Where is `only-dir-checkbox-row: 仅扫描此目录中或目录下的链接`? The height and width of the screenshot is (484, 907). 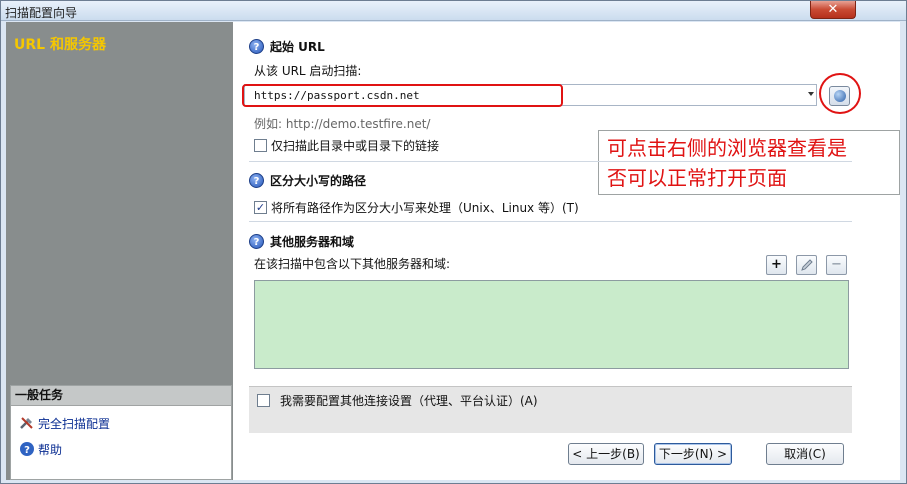 only-dir-checkbox-row: 仅扫描此目录中或目录下的链接 is located at coordinates (346, 145).